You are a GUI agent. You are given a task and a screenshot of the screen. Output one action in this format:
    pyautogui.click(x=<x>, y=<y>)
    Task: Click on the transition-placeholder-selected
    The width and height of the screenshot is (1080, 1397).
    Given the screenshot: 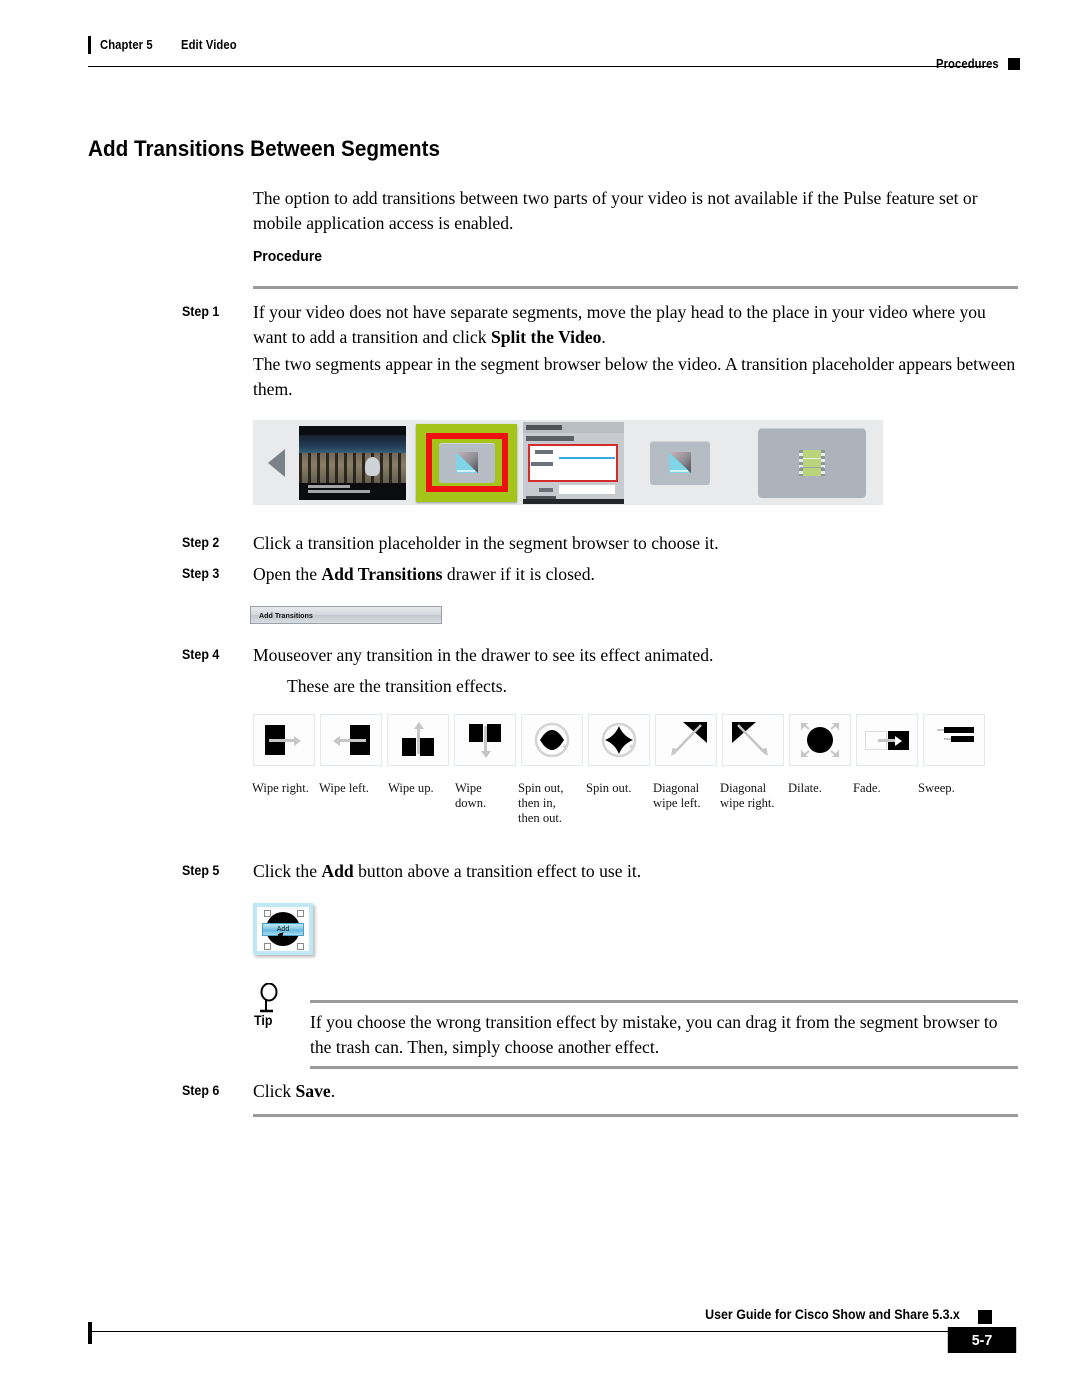 What is the action you would take?
    pyautogui.click(x=466, y=462)
    